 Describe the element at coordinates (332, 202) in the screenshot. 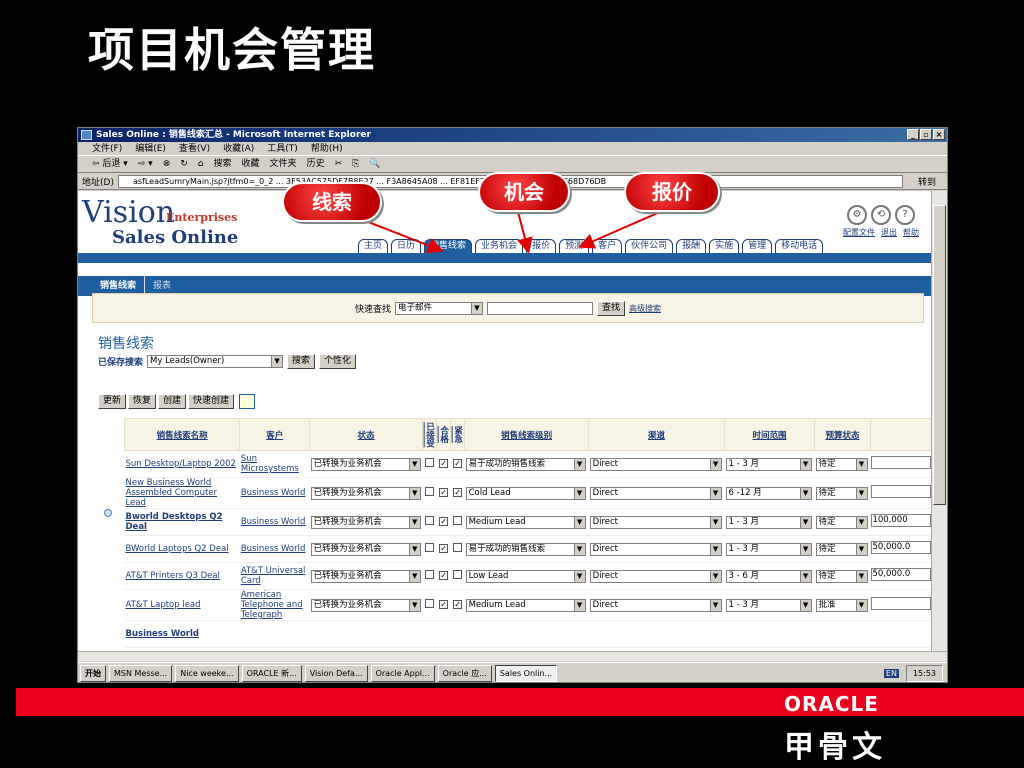

I see `callout-leads: 线索` at that location.